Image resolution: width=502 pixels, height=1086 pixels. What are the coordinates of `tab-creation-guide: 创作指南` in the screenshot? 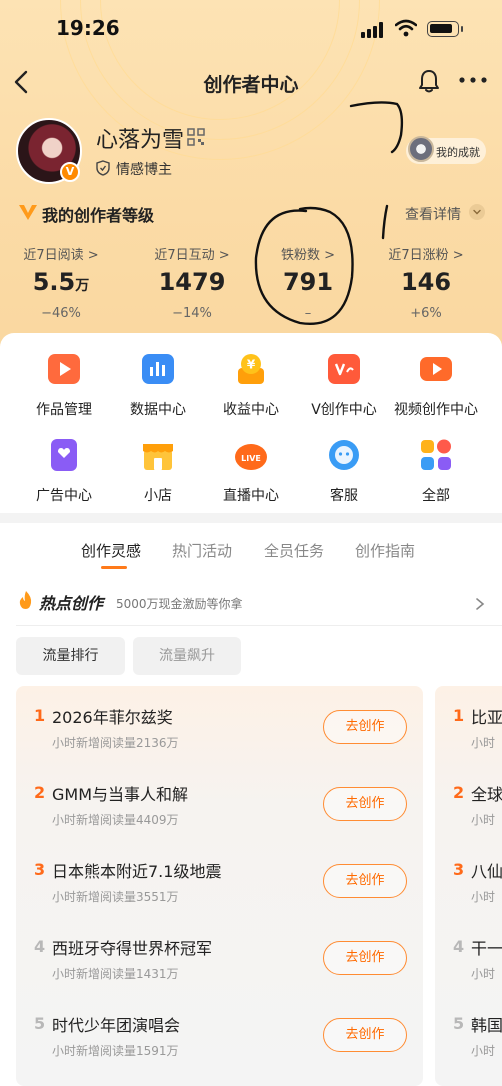 It's located at (385, 550).